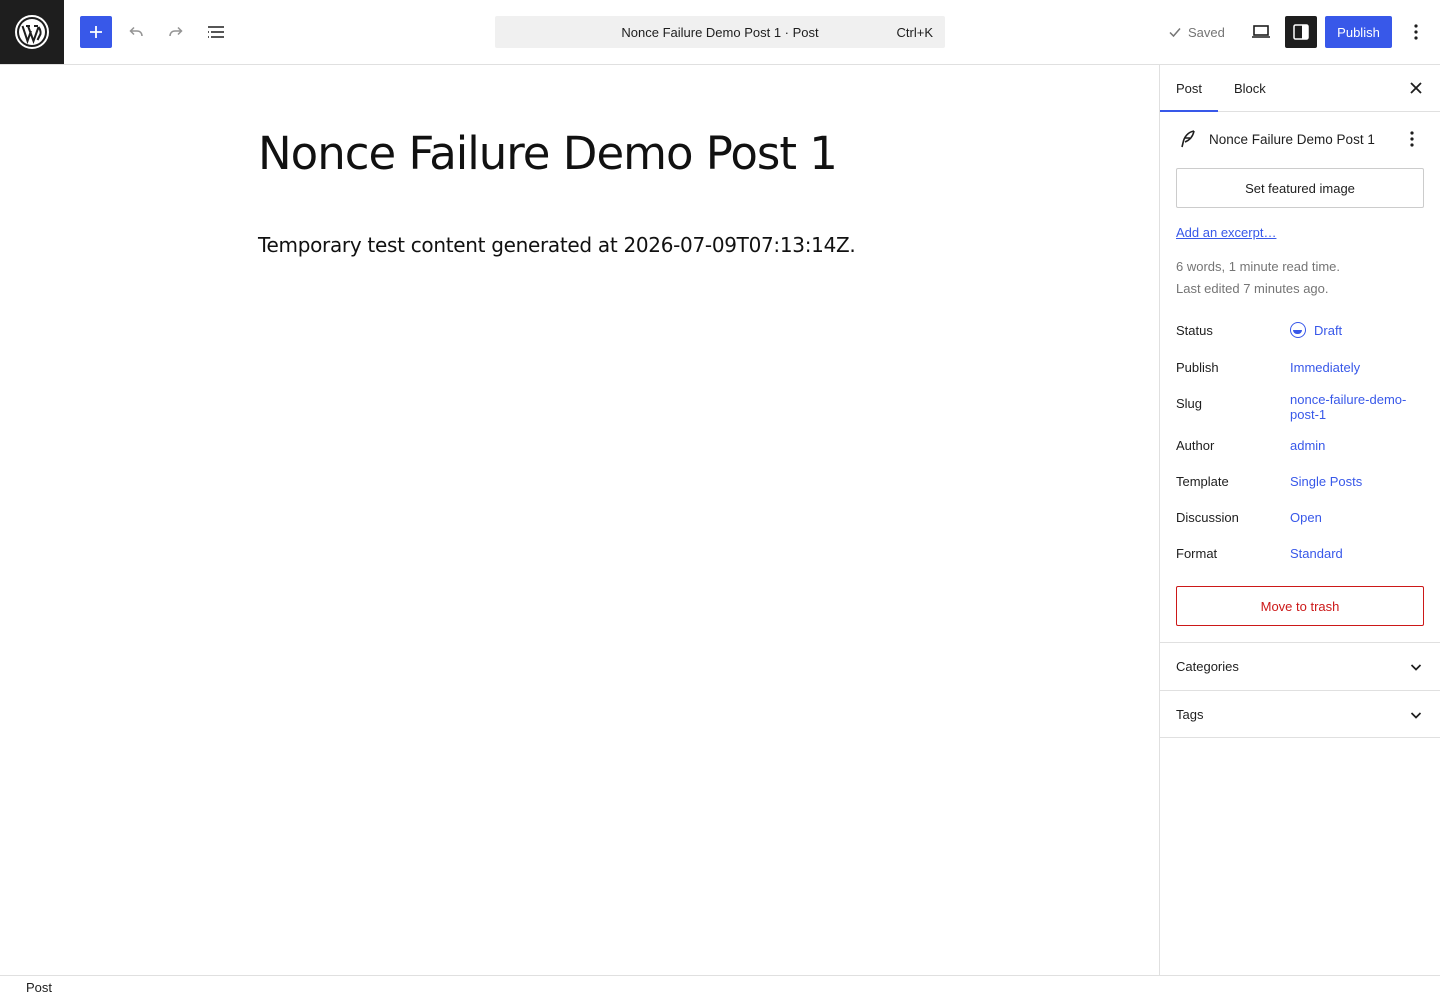 The height and width of the screenshot is (993, 1440). Describe the element at coordinates (176, 32) in the screenshot. I see `redo-icon` at that location.